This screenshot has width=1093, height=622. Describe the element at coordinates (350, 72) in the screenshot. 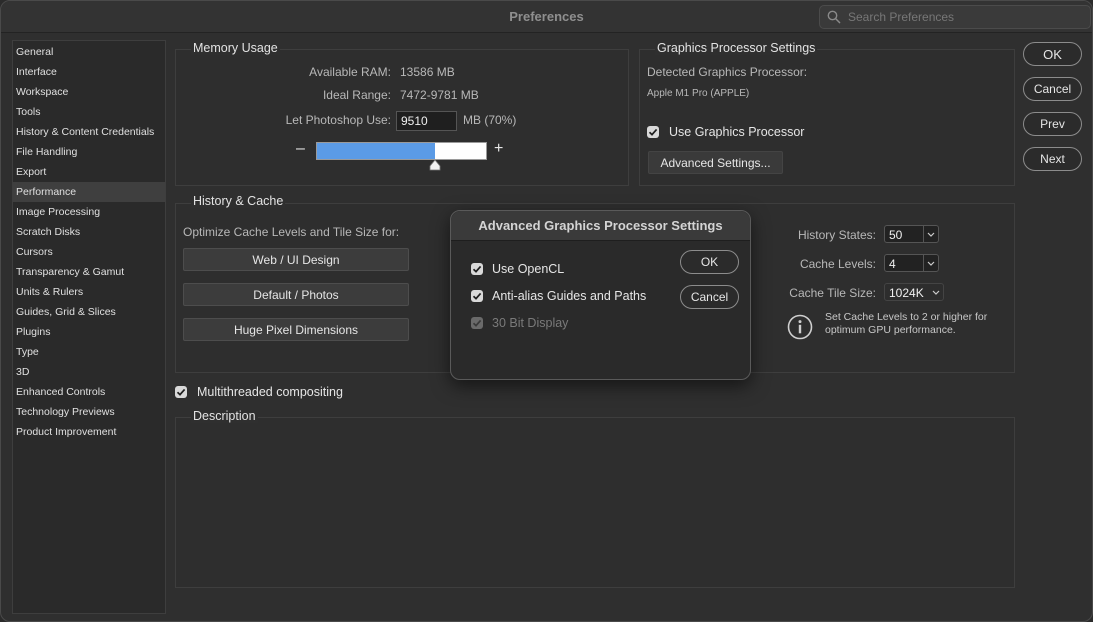

I see `available-ram-label: Available RAM:` at that location.